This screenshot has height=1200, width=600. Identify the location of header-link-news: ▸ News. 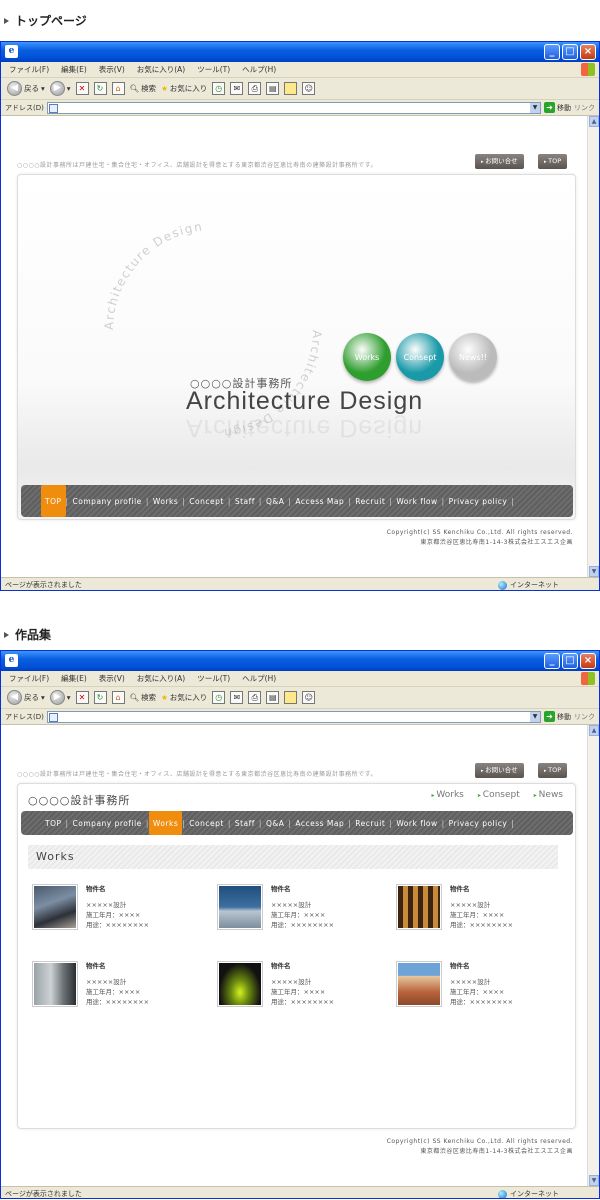
(548, 795).